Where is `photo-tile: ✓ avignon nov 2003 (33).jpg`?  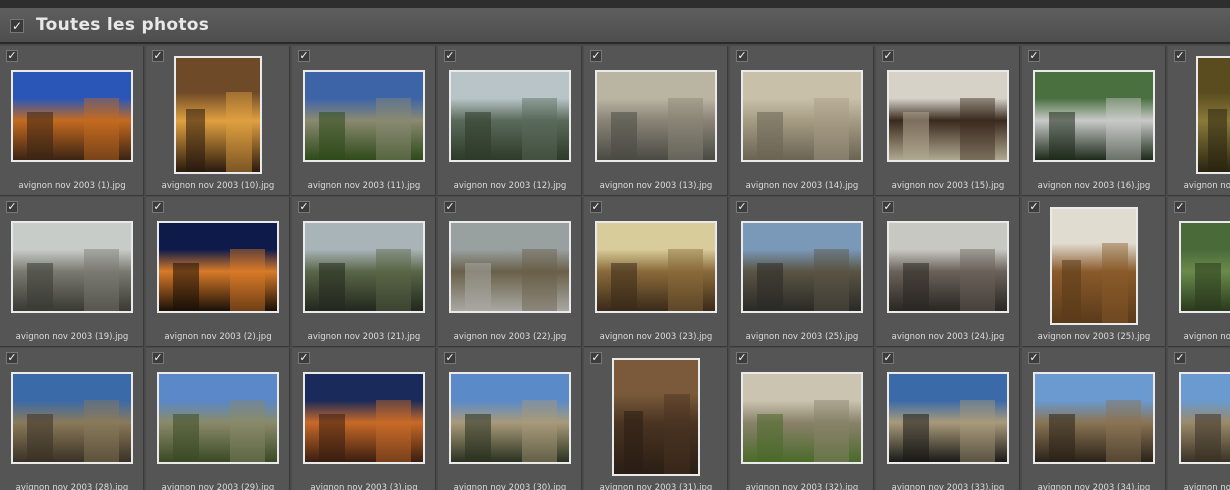
photo-tile: ✓ avignon nov 2003 (33).jpg is located at coordinates (948, 419).